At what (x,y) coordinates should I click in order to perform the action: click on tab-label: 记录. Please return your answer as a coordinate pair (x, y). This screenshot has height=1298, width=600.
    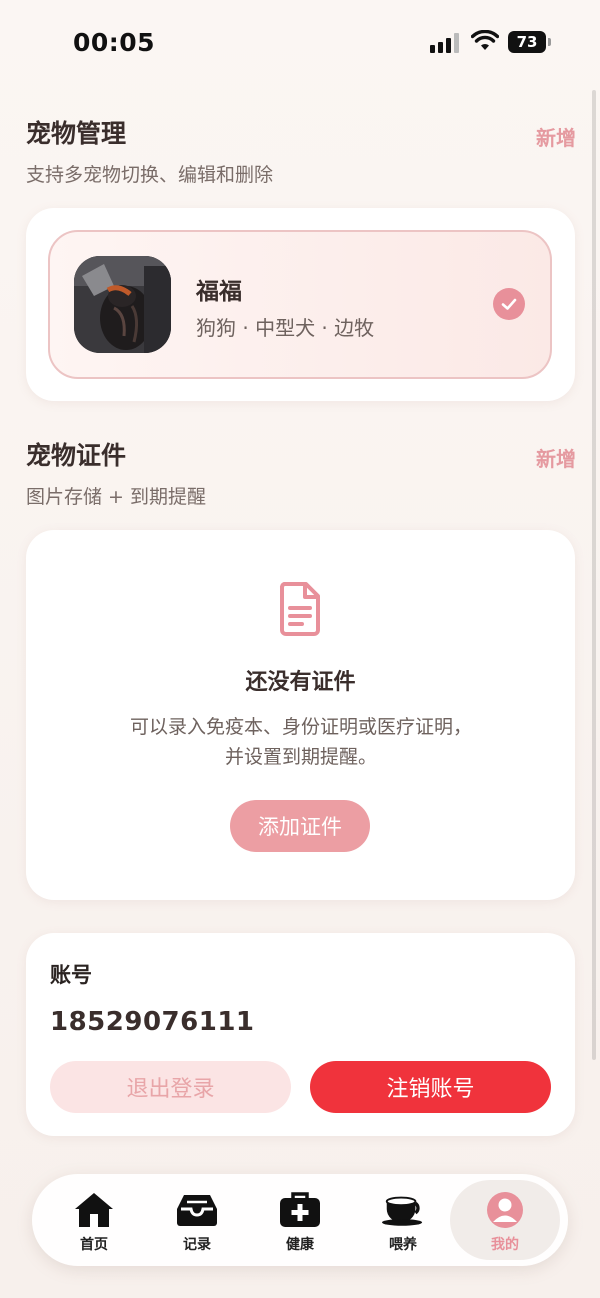
    Looking at the image, I should click on (197, 1245).